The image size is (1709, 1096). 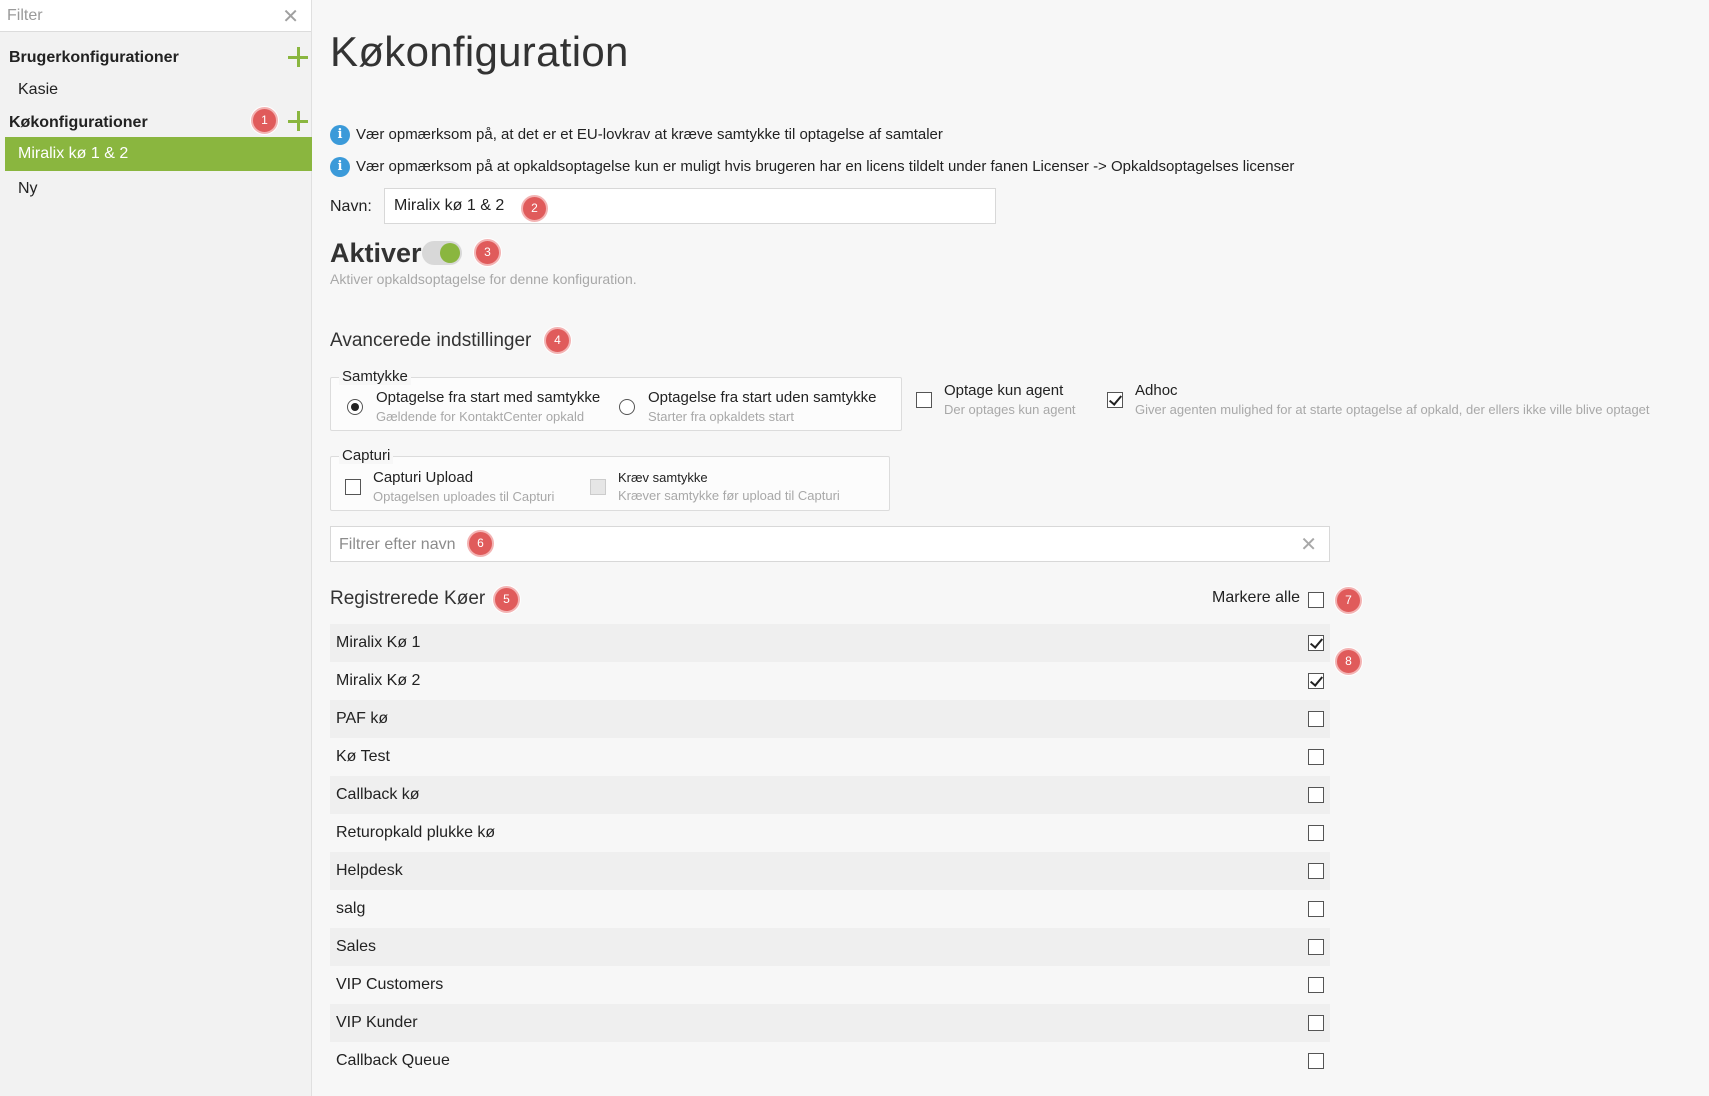 I want to click on queue-name: salg, so click(x=351, y=908).